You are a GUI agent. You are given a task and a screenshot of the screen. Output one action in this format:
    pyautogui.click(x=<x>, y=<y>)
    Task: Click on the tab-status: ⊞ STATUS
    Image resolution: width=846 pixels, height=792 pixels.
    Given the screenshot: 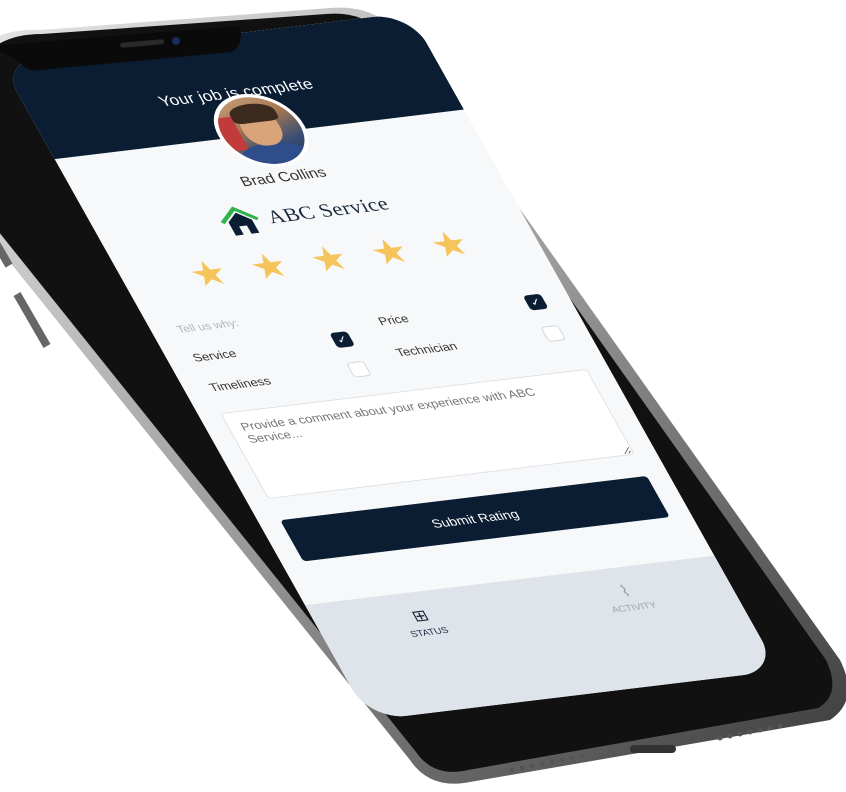 What is the action you would take?
    pyautogui.click(x=444, y=657)
    